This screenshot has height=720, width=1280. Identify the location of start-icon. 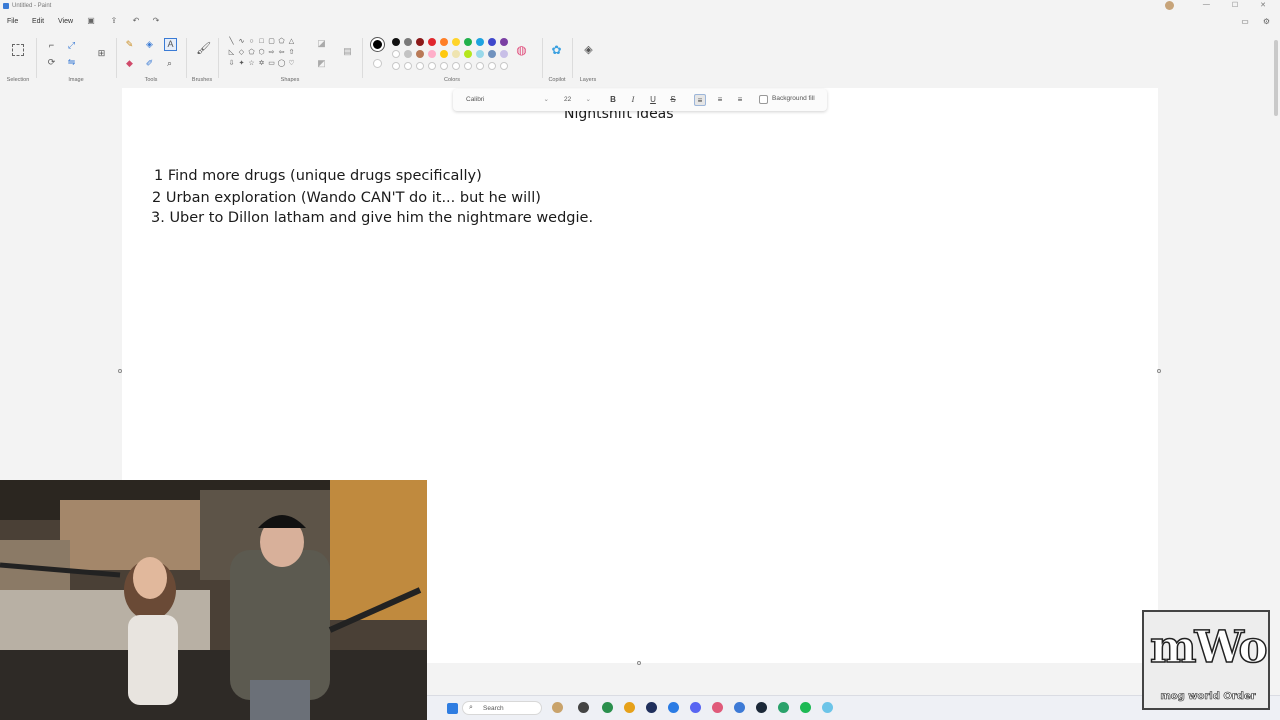
(452, 708).